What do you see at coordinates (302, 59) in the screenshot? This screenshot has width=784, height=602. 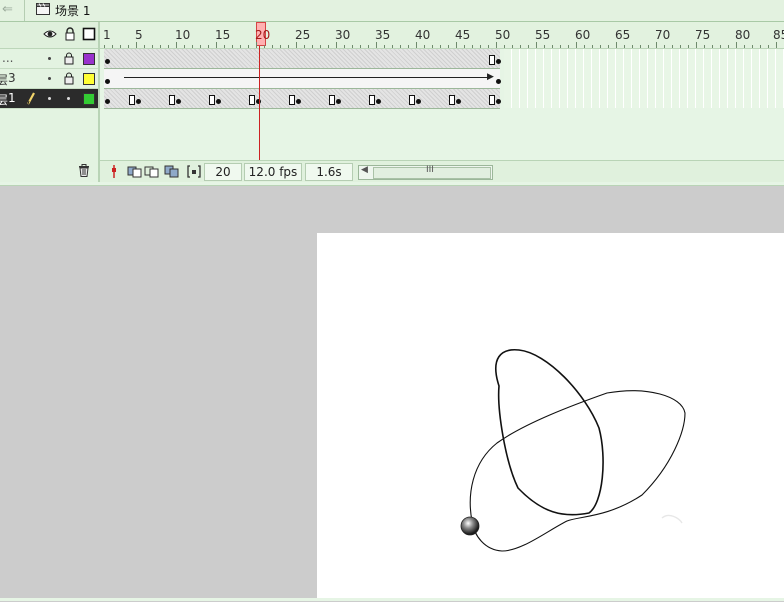 I see `frame-row-top` at bounding box center [302, 59].